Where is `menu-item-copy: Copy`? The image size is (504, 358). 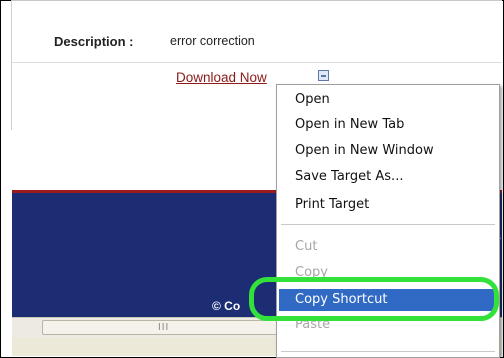 menu-item-copy: Copy is located at coordinates (388, 273).